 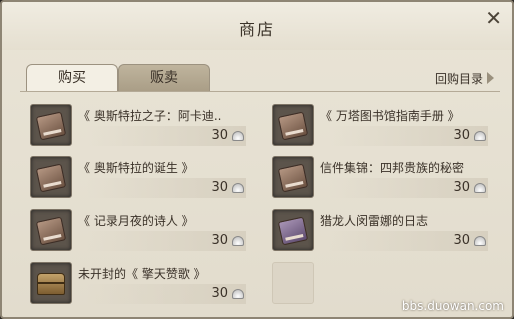 What do you see at coordinates (458, 79) in the screenshot?
I see `buyback-link-label: 回购目录` at bounding box center [458, 79].